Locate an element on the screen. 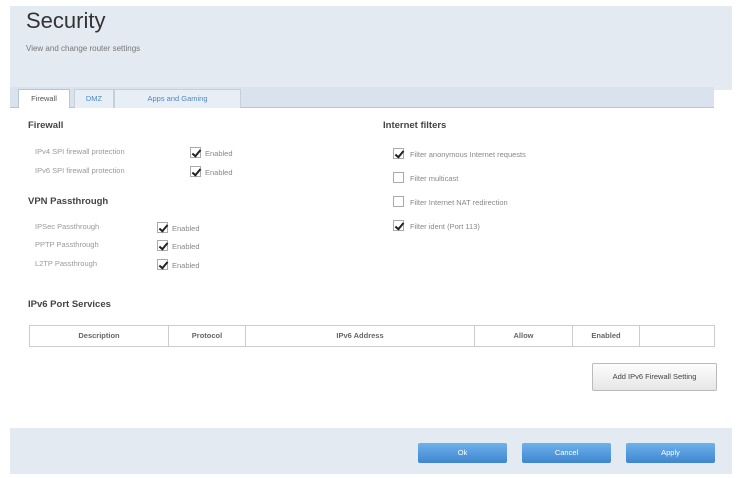  ipv4-spi-checkbox is located at coordinates (195, 152).